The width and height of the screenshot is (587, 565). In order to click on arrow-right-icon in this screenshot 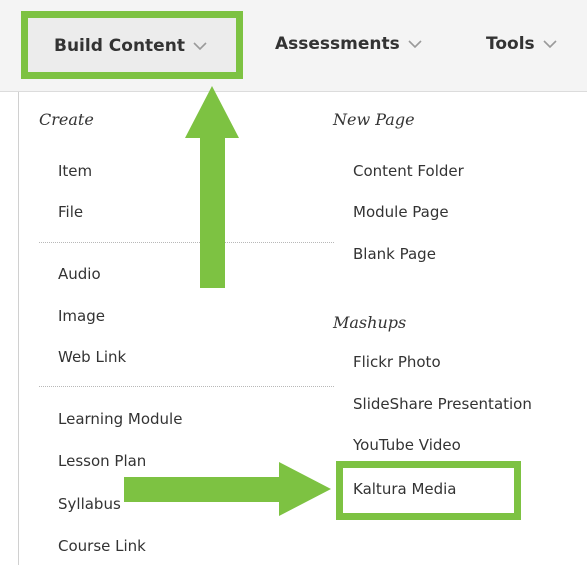, I will do `click(227, 489)`.